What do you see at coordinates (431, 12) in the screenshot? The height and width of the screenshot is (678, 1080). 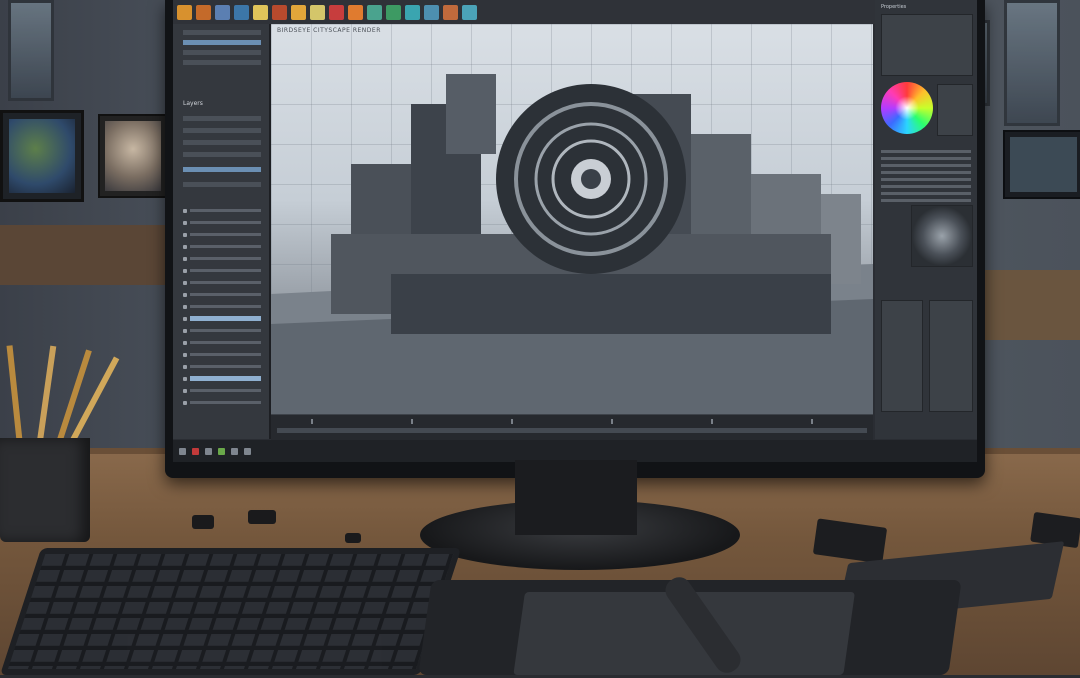 I see `rig-icon` at bounding box center [431, 12].